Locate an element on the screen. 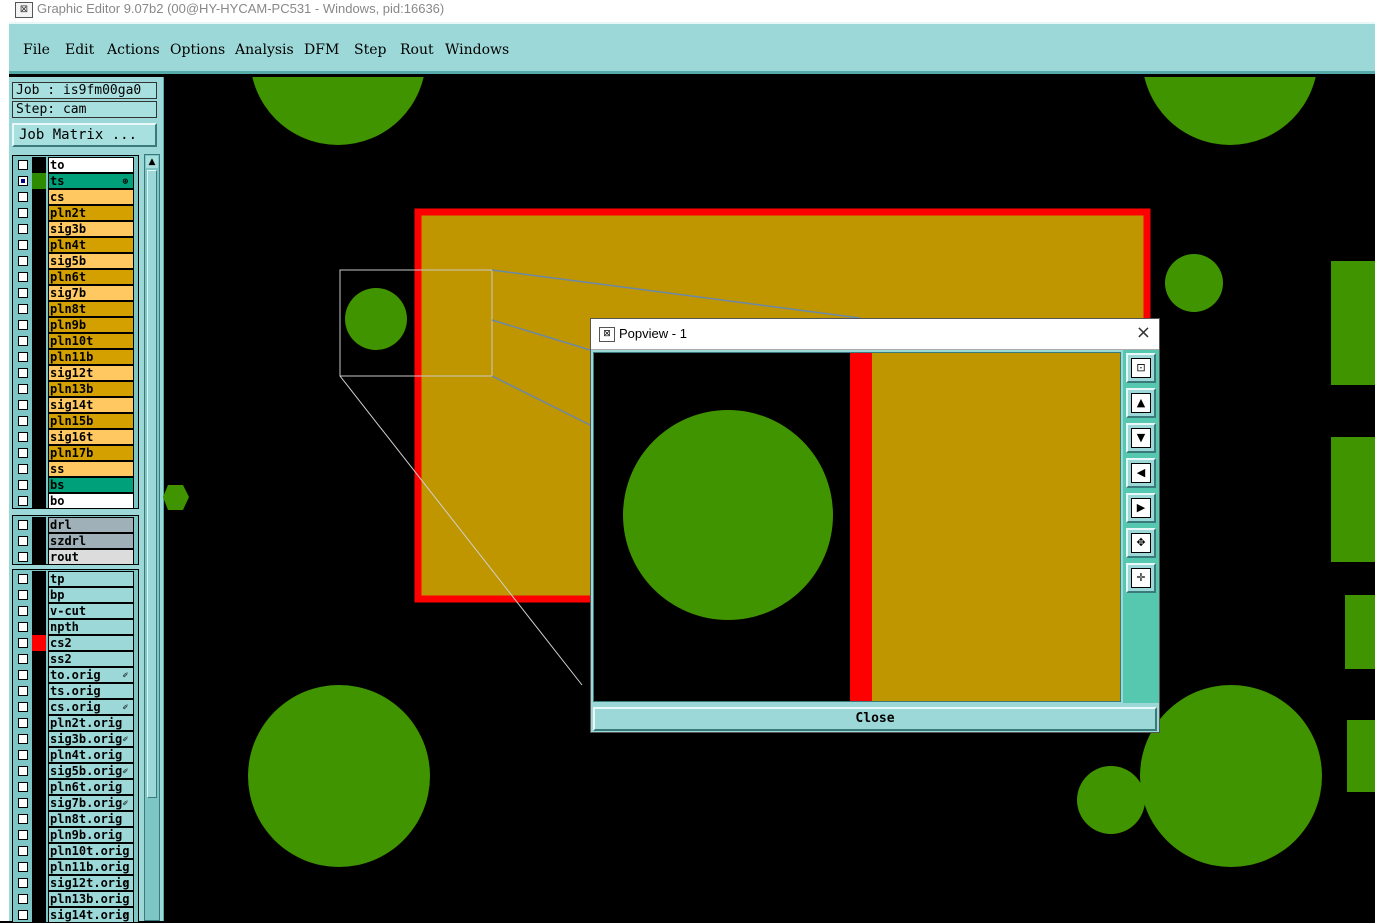 The height and width of the screenshot is (923, 1375). layer-name: pln2t is located at coordinates (91, 213).